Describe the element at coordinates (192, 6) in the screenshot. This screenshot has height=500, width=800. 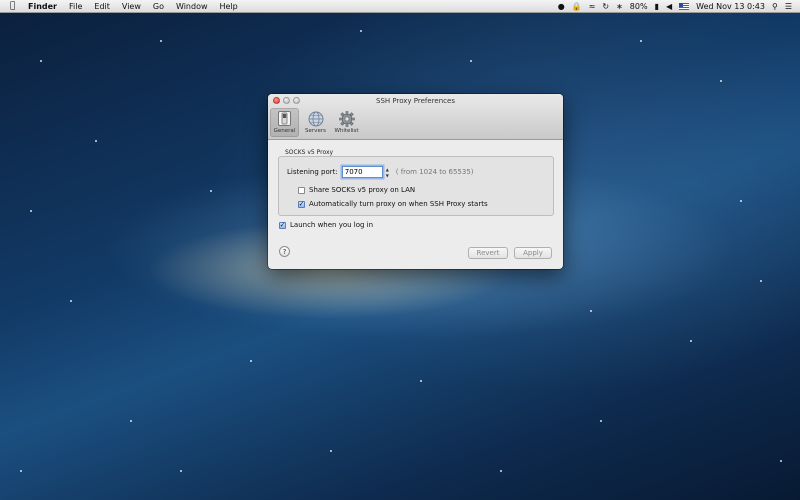
I see `menu-window: Window` at that location.